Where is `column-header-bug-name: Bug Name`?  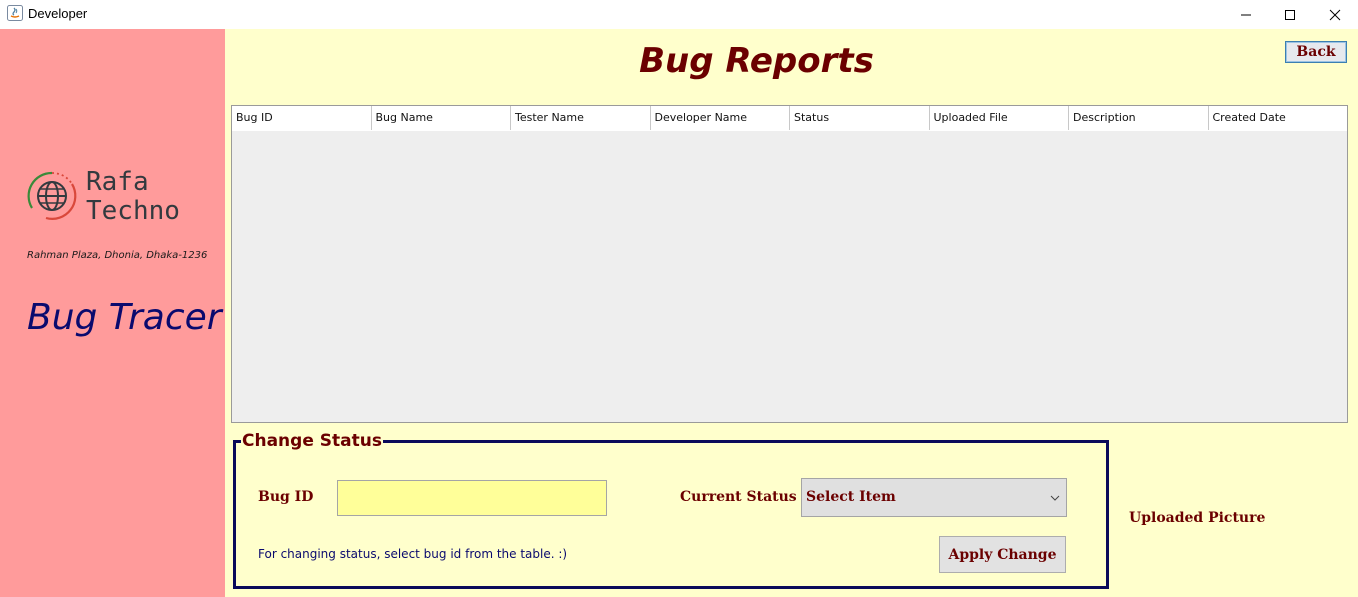
column-header-bug-name: Bug Name is located at coordinates (441, 118).